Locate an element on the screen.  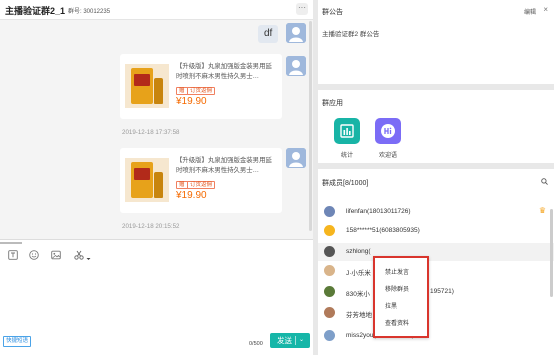
member-item: lifenfan(18013011726) ♛ is located at coordinates (436, 212).